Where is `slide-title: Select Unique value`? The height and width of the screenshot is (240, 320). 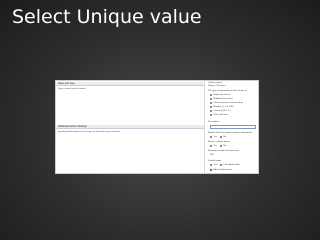 slide-title: Select Unique value is located at coordinates (107, 17).